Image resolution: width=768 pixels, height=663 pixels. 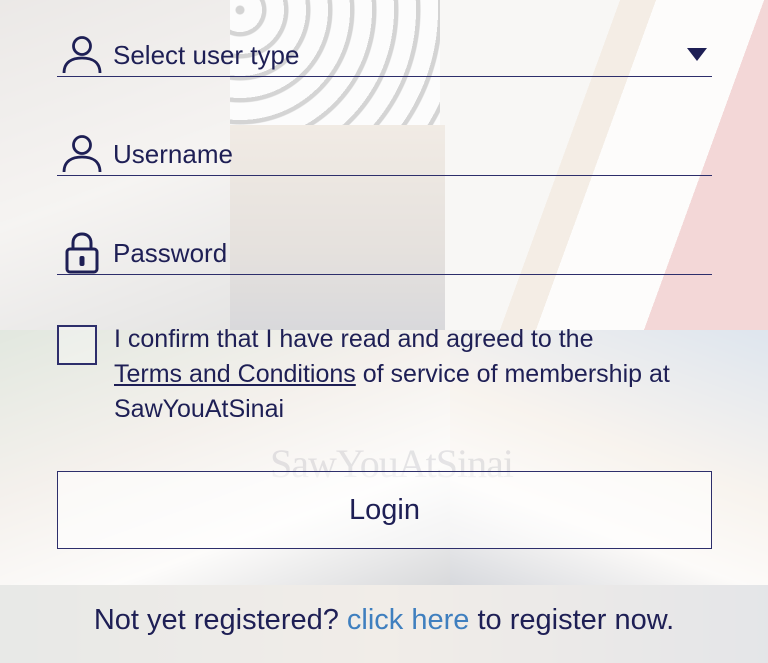 What do you see at coordinates (77, 345) in the screenshot?
I see `terms-checkbox` at bounding box center [77, 345].